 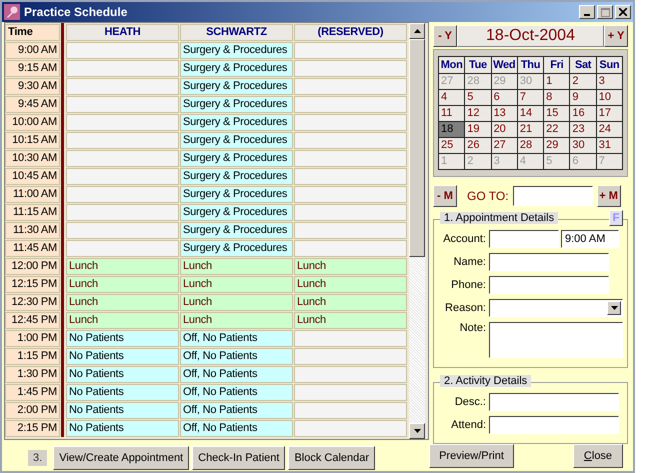 What do you see at coordinates (478, 113) in the screenshot?
I see `calendar-day: 12` at bounding box center [478, 113].